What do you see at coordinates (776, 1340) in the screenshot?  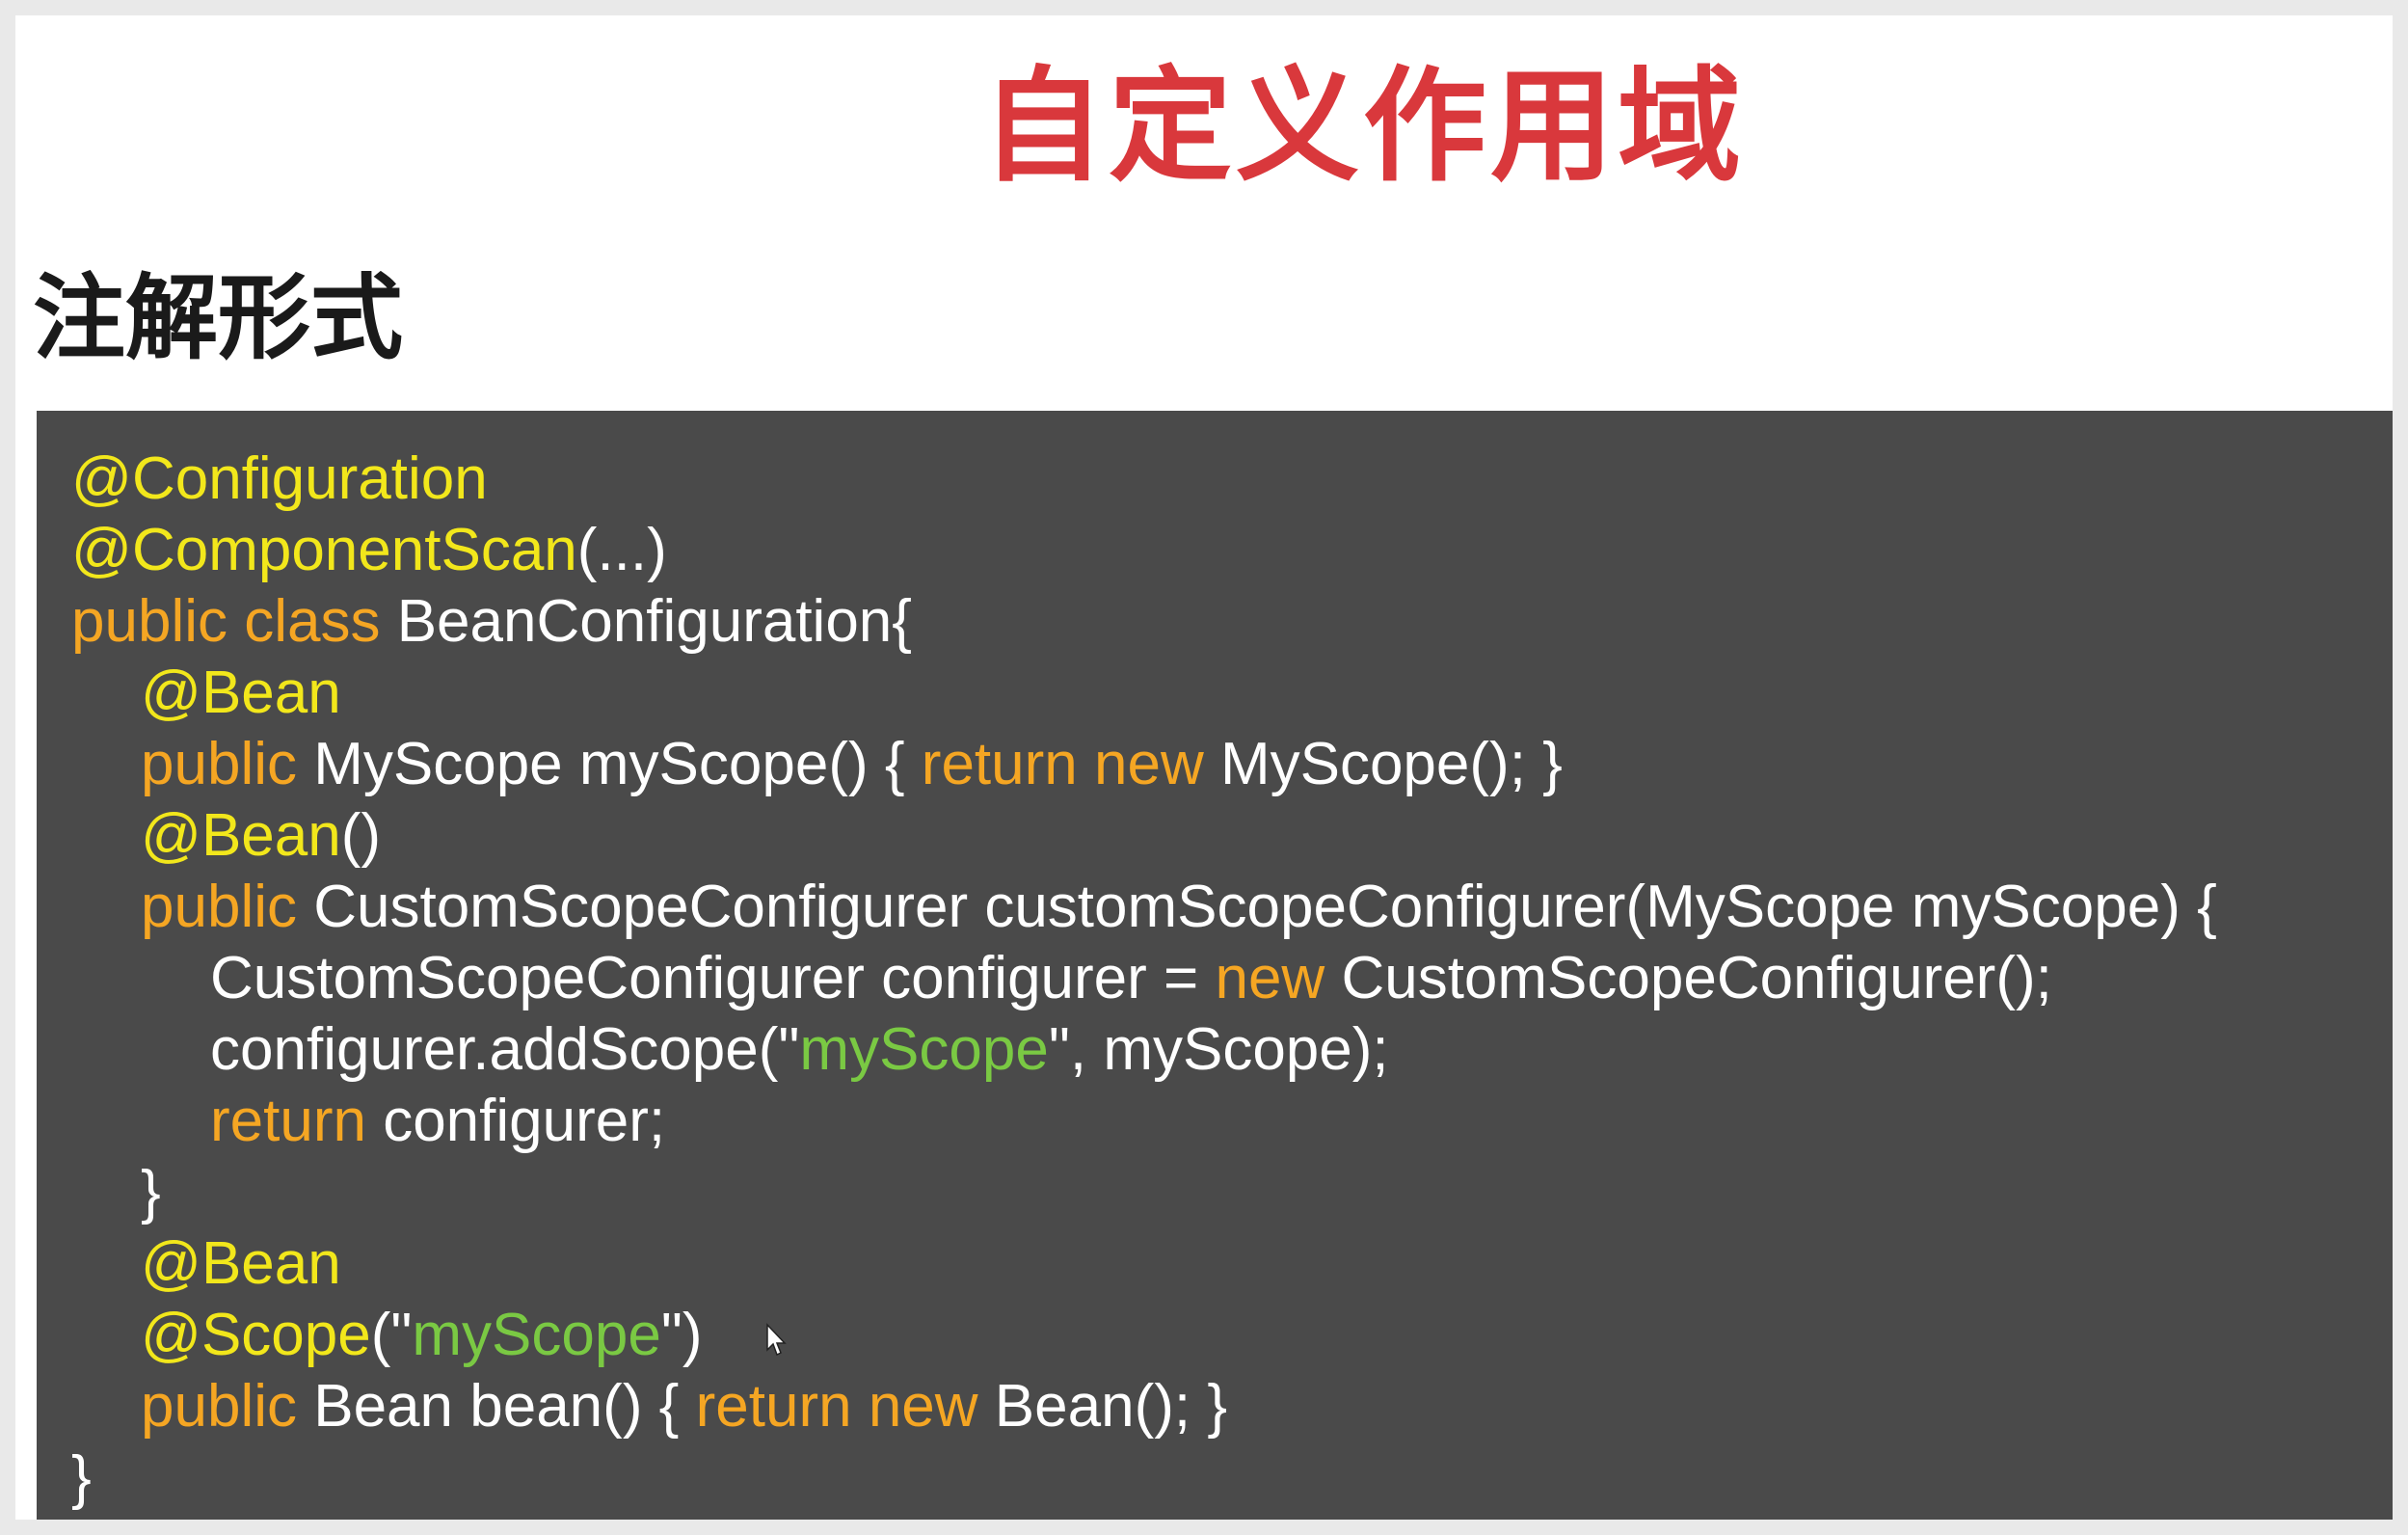 I see `mouse-pointer-icon` at bounding box center [776, 1340].